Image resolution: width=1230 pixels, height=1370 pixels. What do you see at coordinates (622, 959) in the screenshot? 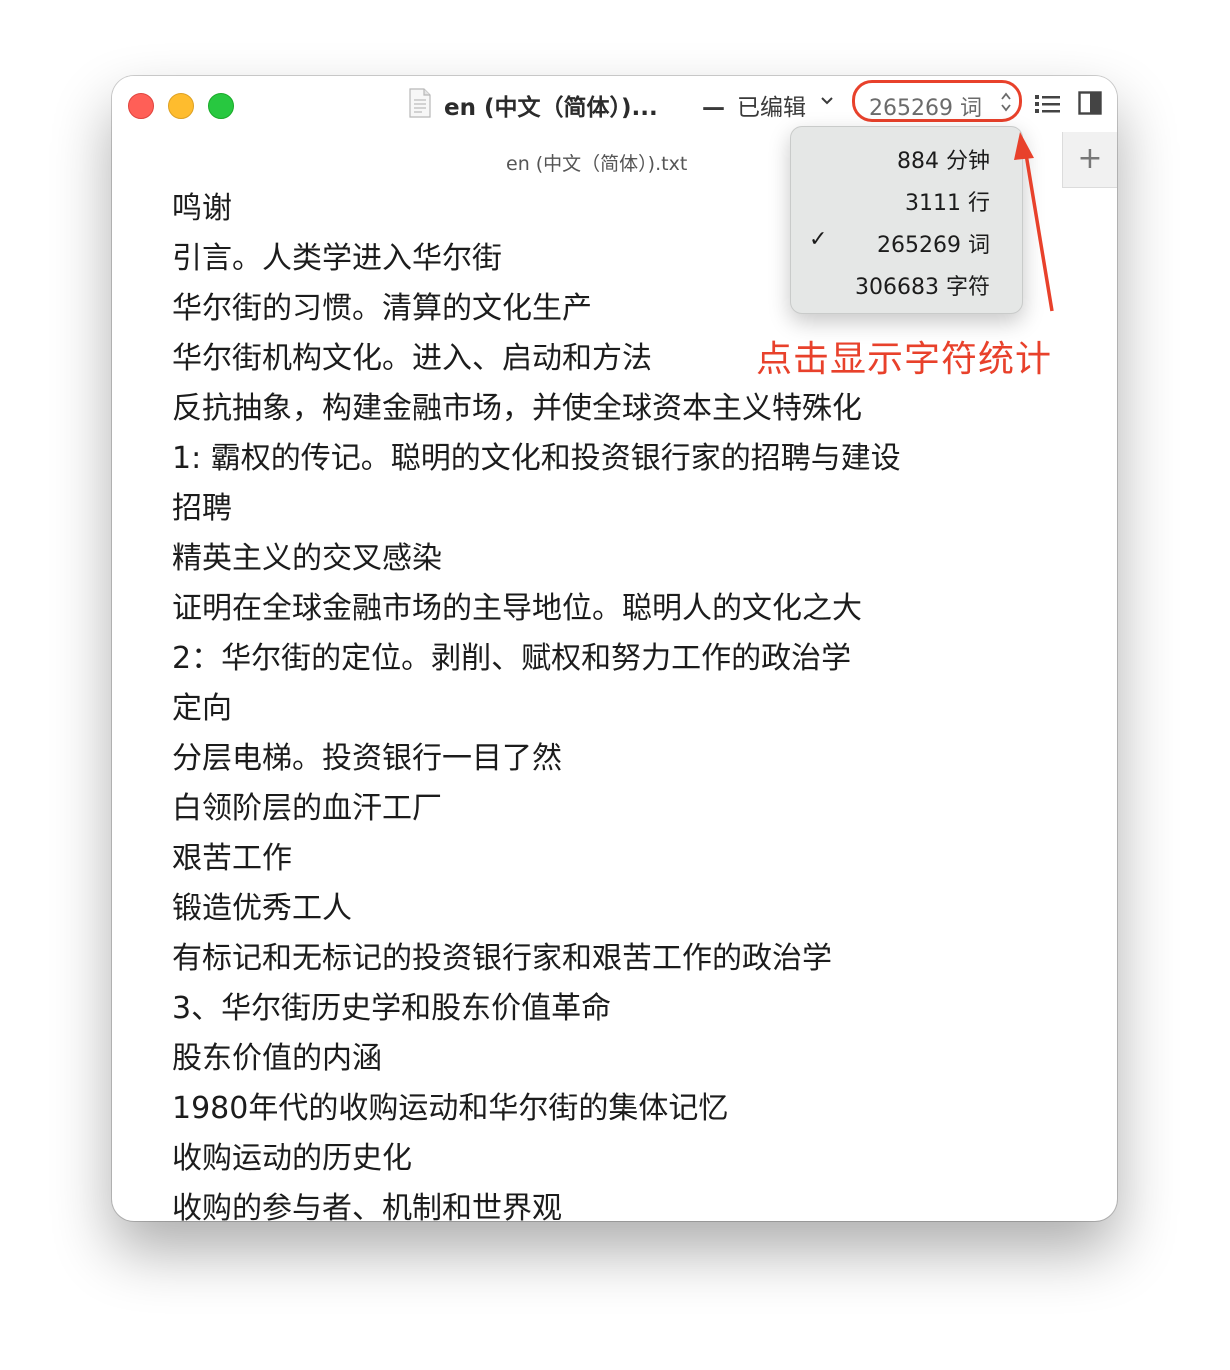
I see `text-line: 有标记和无标记的投资银行家和艰苦工作的政治学` at bounding box center [622, 959].